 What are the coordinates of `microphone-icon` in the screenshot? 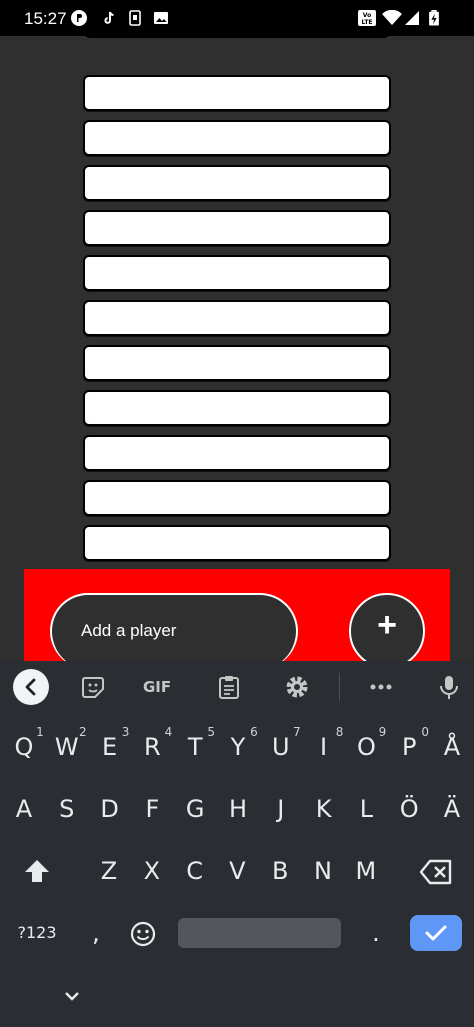 It's located at (449, 687).